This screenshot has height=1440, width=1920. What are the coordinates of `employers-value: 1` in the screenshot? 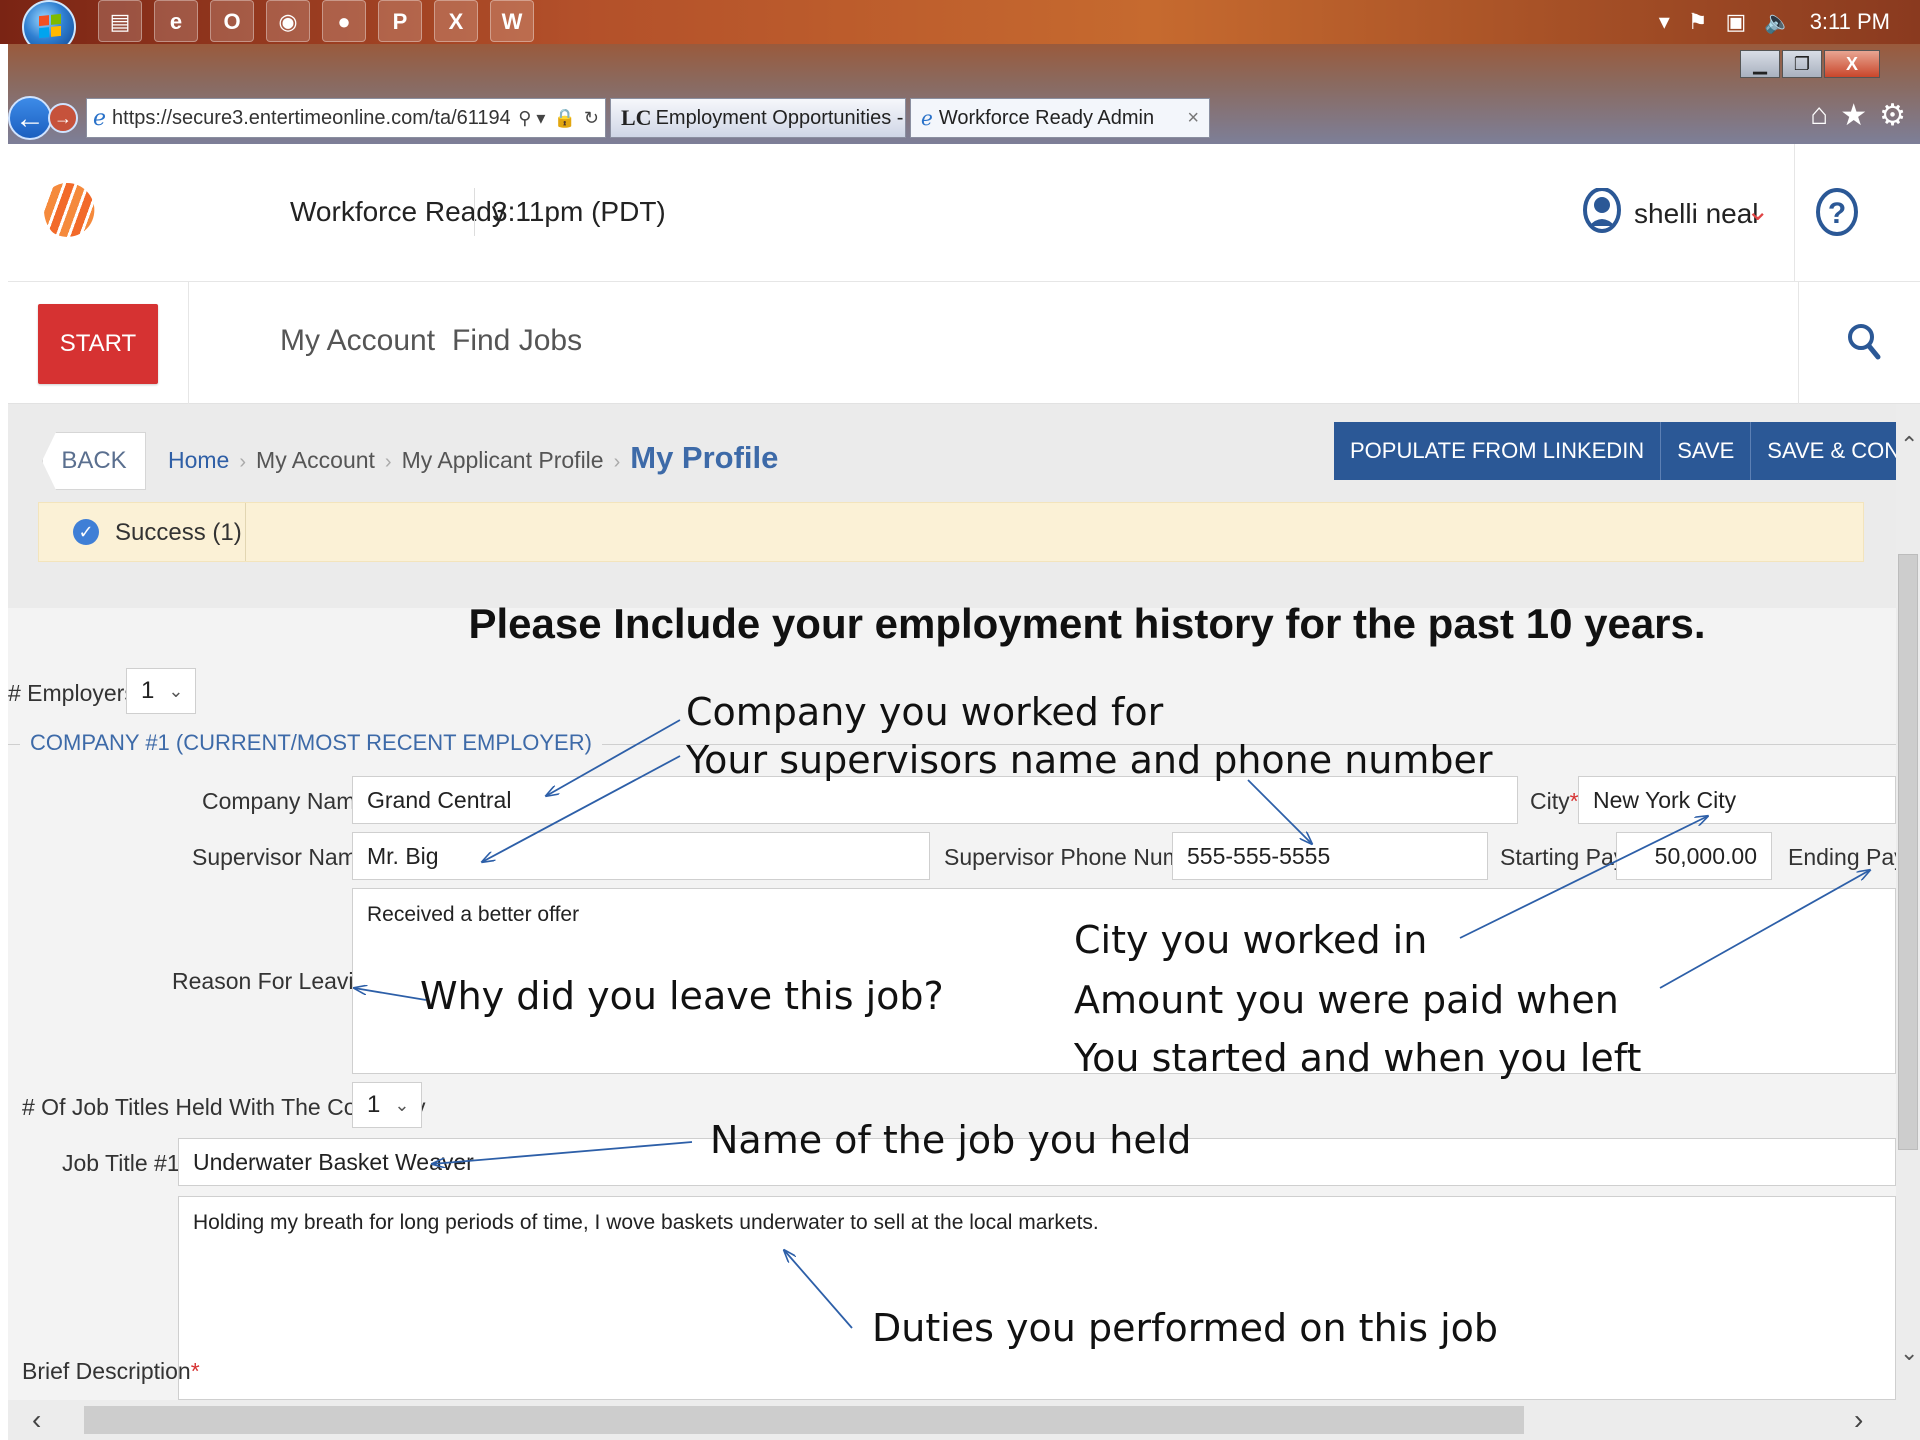 It's located at (148, 690).